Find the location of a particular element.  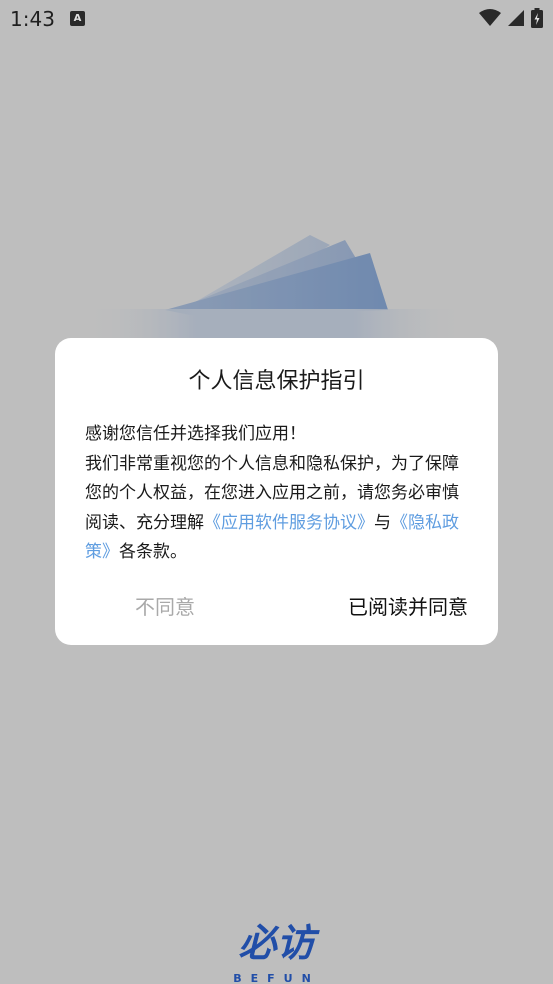

status-time: 1:43 is located at coordinates (32, 19).